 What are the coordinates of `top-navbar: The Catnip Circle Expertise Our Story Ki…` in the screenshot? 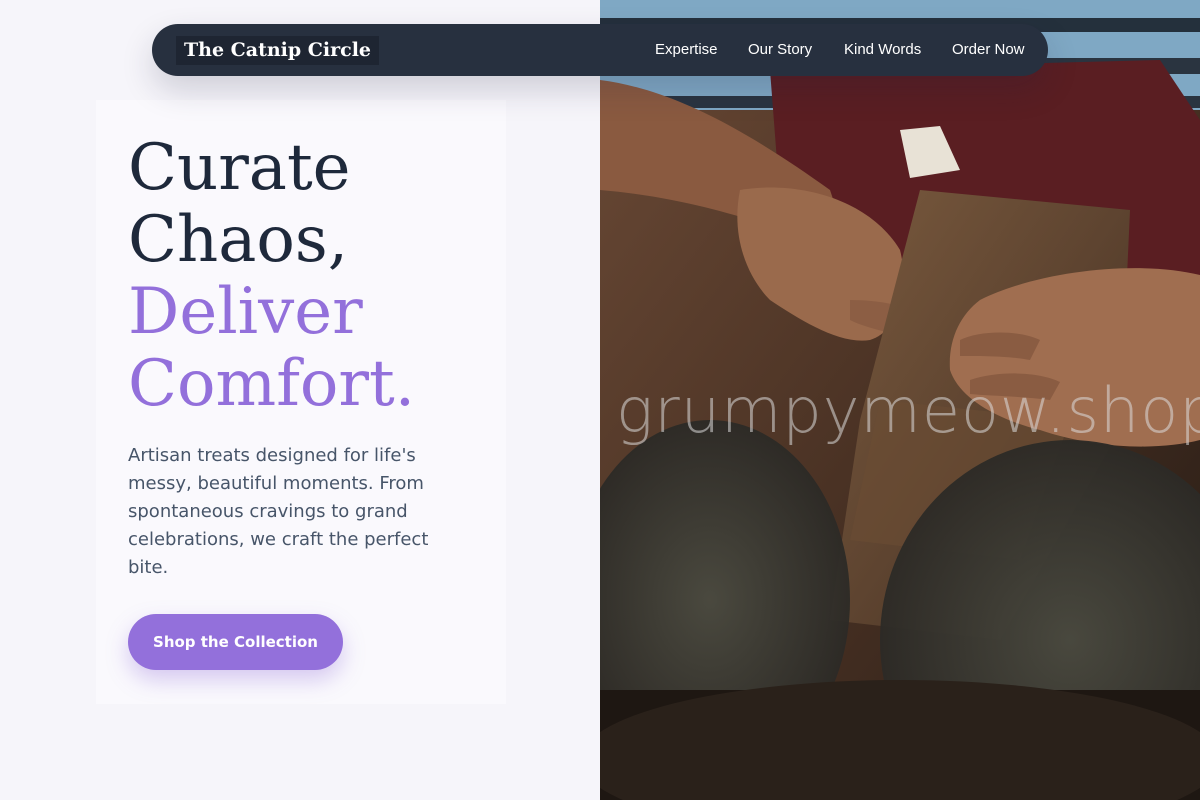 It's located at (600, 50).